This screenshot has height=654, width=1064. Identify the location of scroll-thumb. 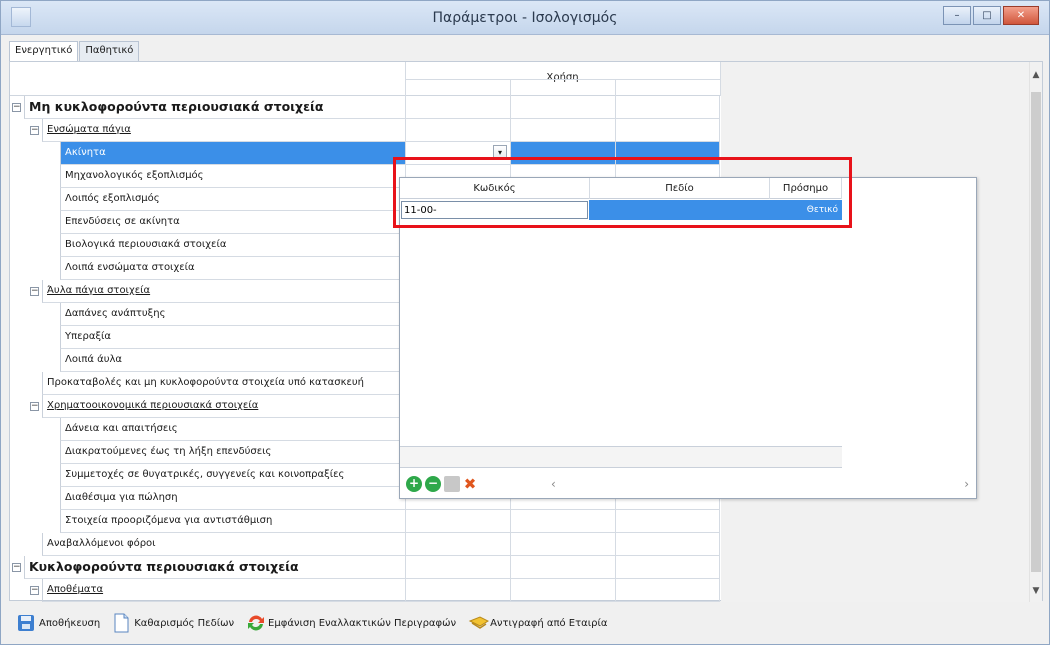
(1036, 332).